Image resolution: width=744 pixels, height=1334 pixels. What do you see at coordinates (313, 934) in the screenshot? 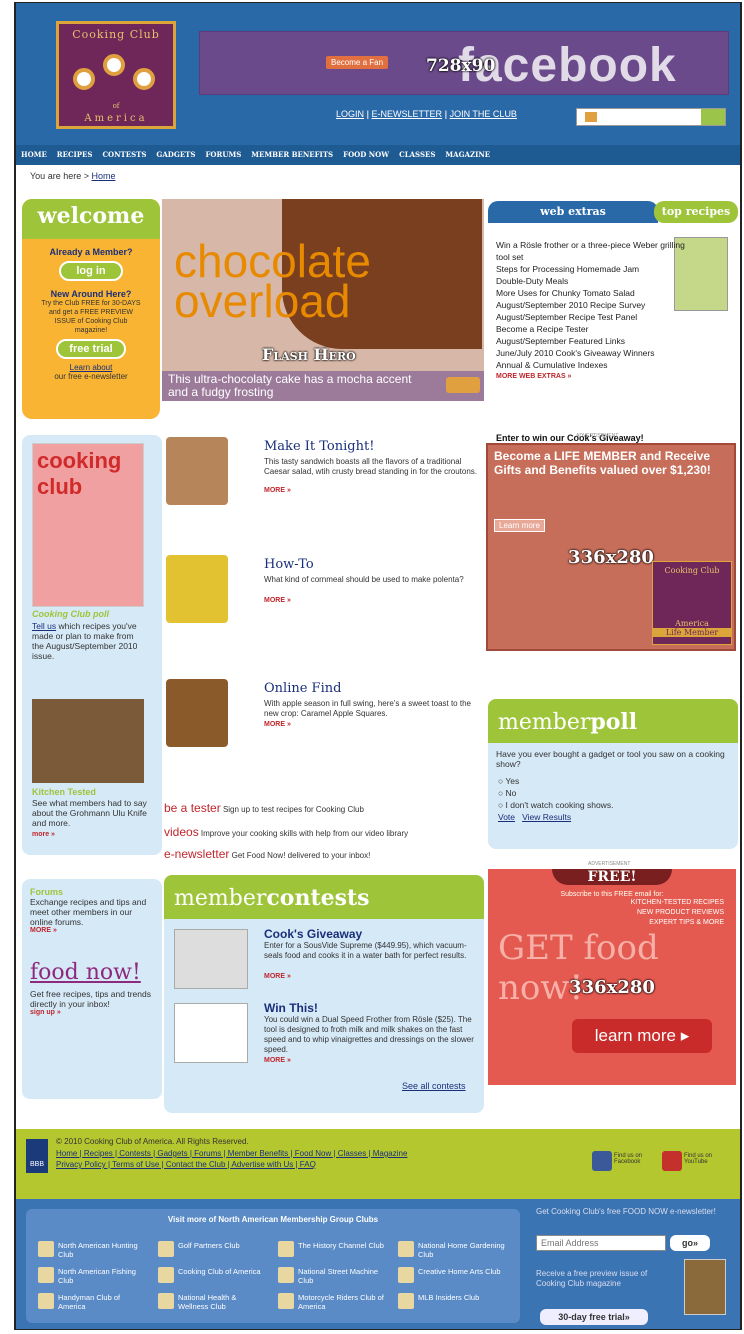
I see `contest-title: Cook's Giveaway` at bounding box center [313, 934].